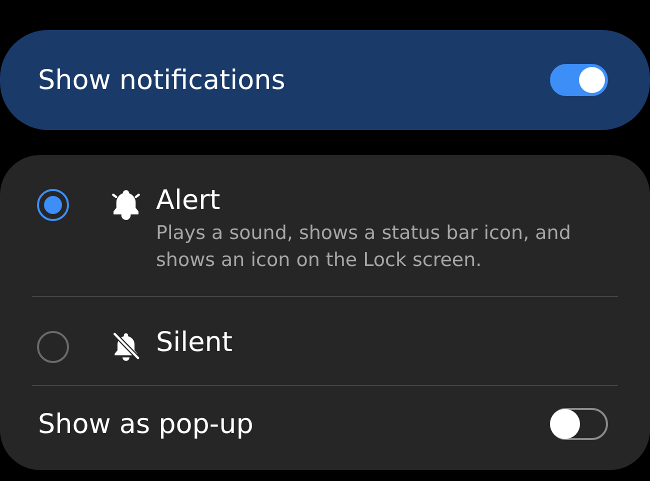 Image resolution: width=650 pixels, height=481 pixels. Describe the element at coordinates (194, 342) in the screenshot. I see `option-label: Silent` at that location.